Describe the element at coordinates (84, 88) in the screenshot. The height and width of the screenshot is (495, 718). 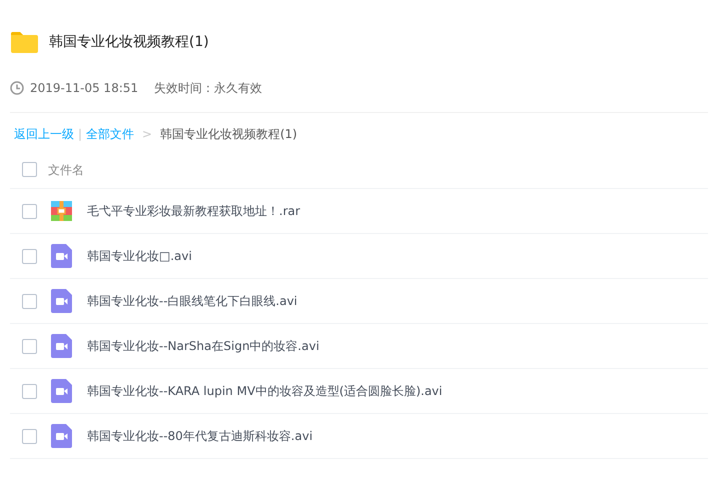
I see `share-date: 2019-11-05 18:51` at that location.